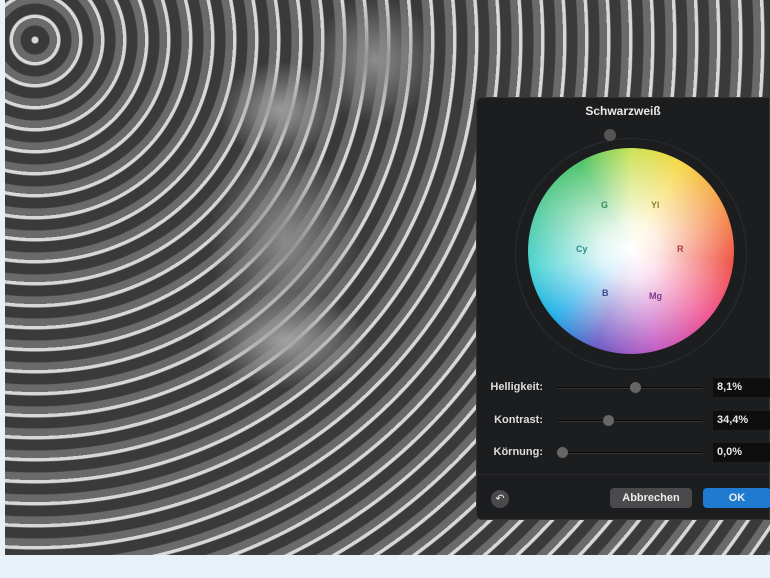 This screenshot has height=578, width=770. Describe the element at coordinates (651, 498) in the screenshot. I see `cancel-button: Abbrechen` at that location.